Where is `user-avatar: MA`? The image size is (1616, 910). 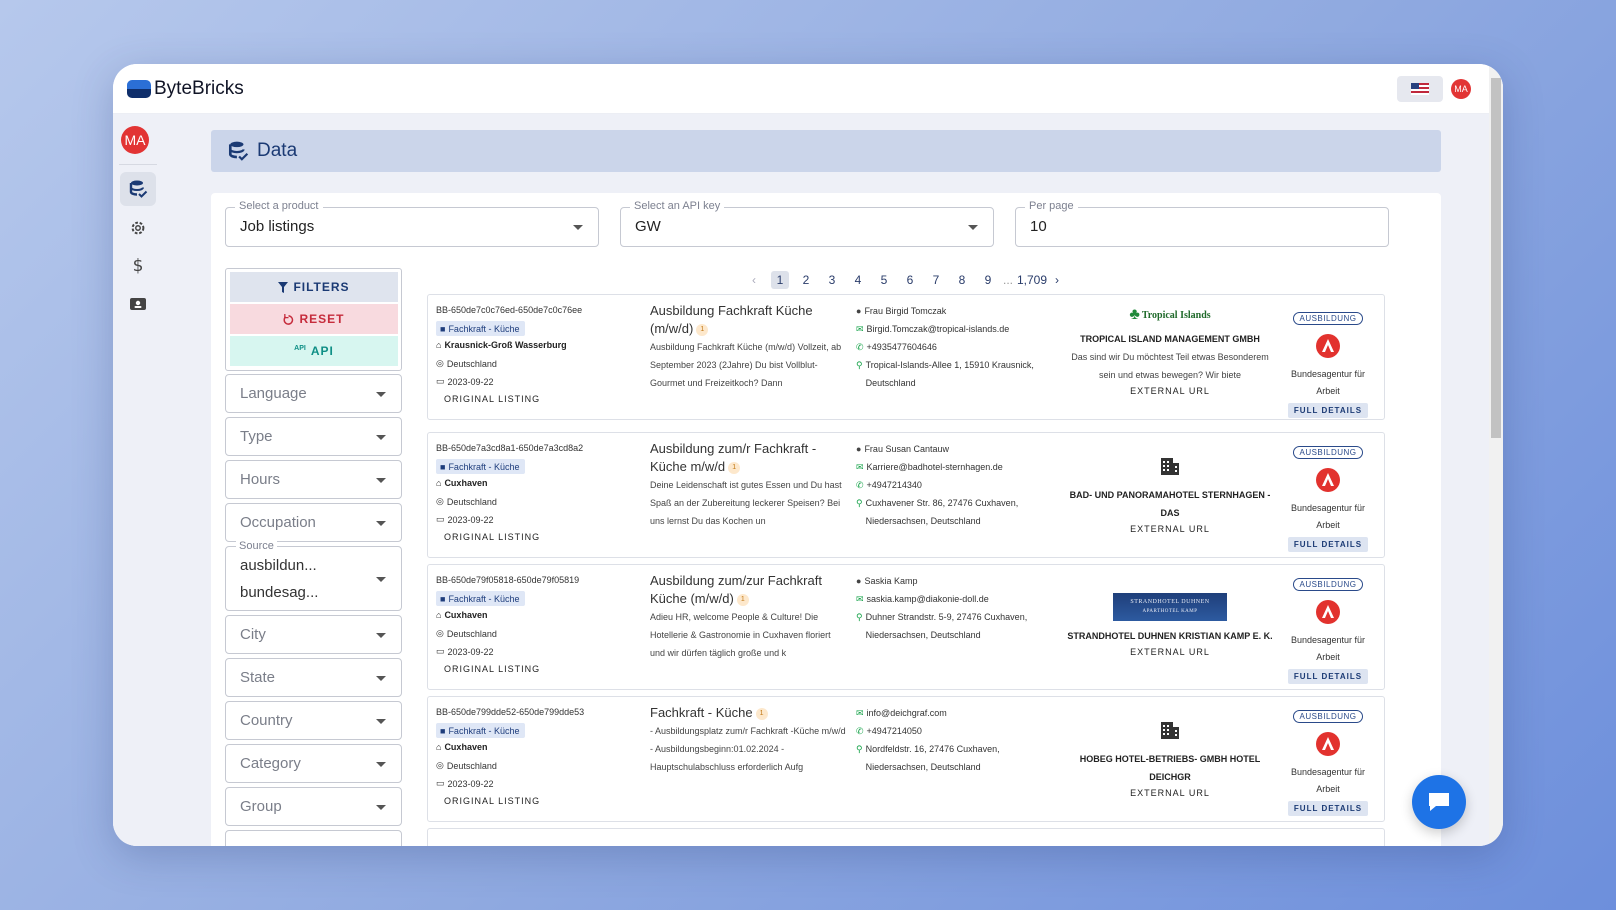 user-avatar: MA is located at coordinates (135, 140).